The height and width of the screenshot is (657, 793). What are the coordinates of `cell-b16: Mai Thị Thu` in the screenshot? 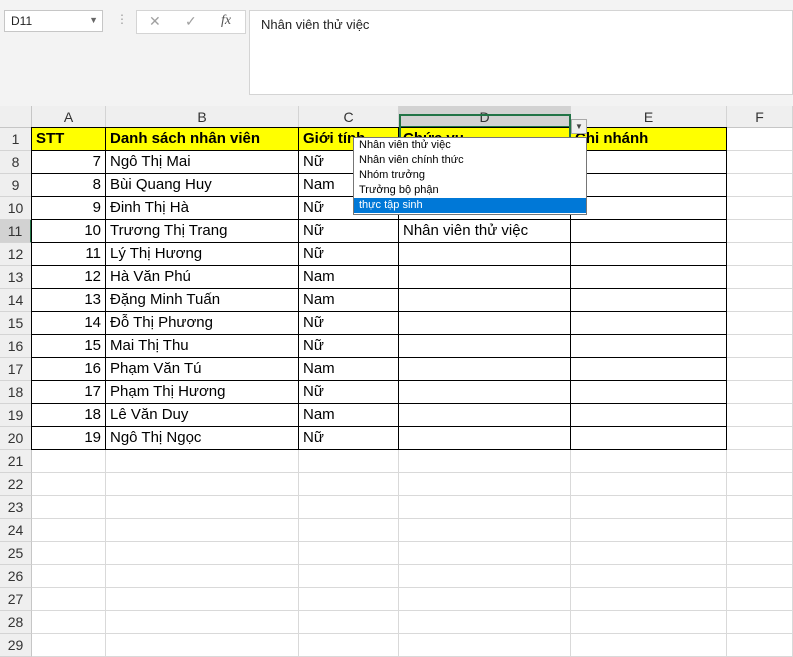 It's located at (202, 346).